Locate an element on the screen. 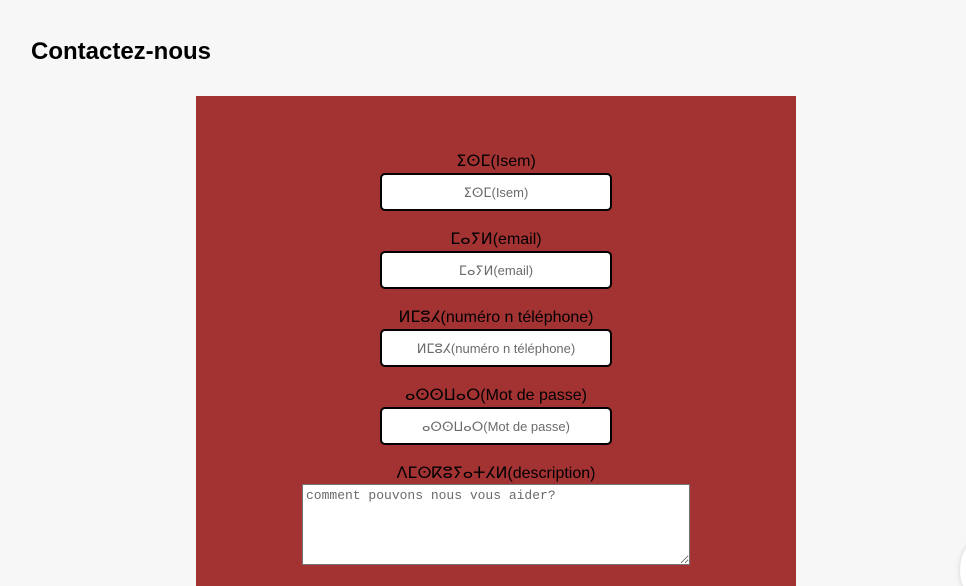 This screenshot has height=586, width=966. email-label: ⵎⴰⵢⵍ(email) is located at coordinates (496, 239).